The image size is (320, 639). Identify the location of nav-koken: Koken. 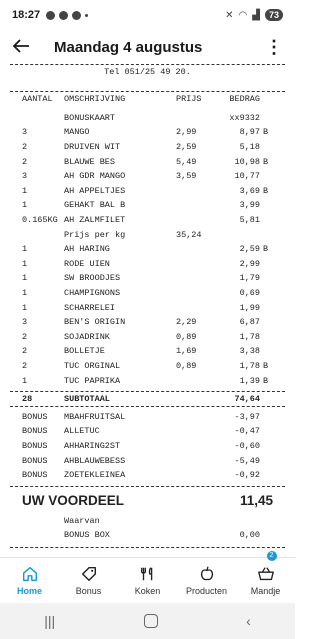
(147, 580).